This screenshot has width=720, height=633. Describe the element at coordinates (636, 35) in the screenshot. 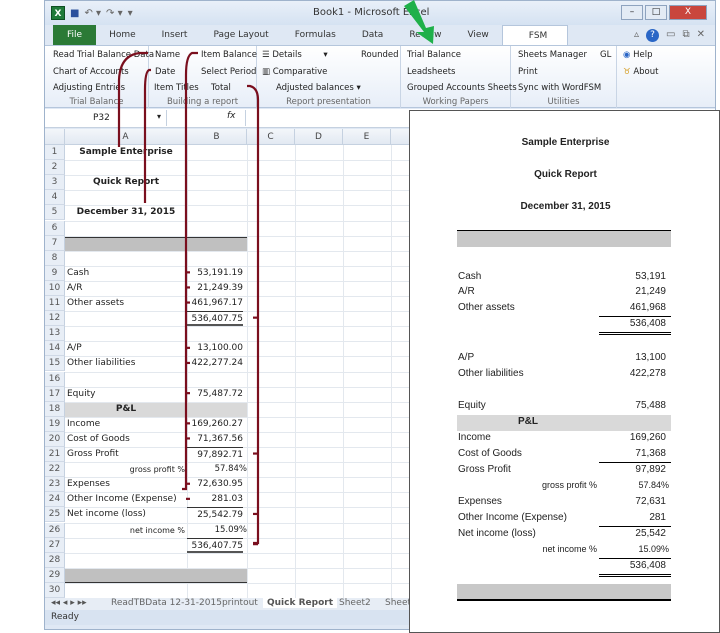

I see `minimize-ribbon-icon: ▵` at that location.